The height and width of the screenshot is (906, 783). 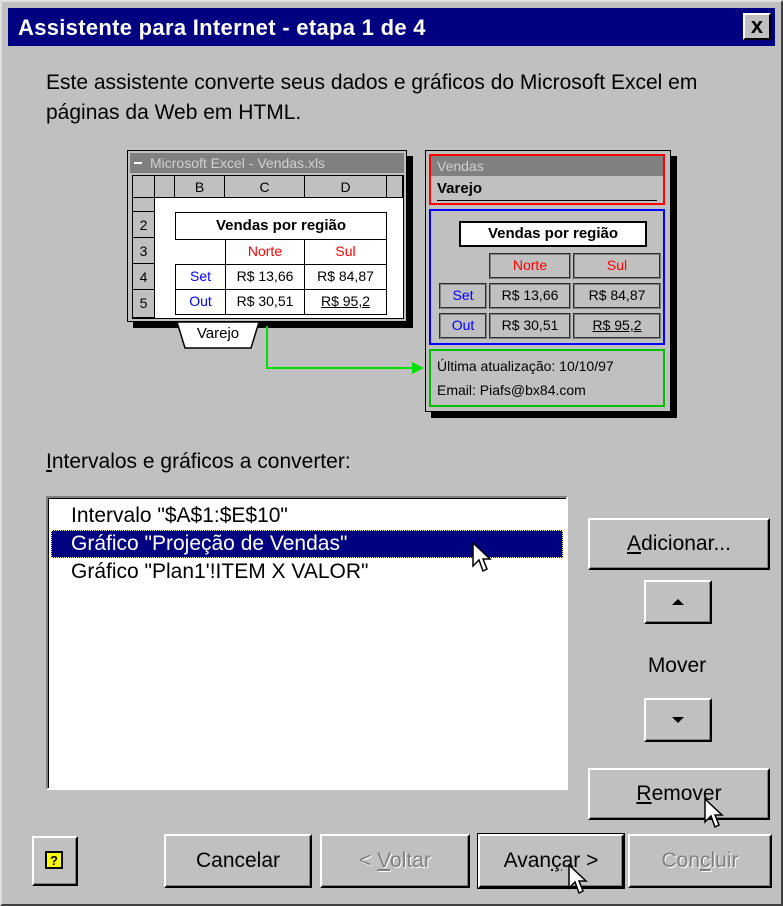 I want to click on web-cell-value: R$ 95,2, so click(x=617, y=326).